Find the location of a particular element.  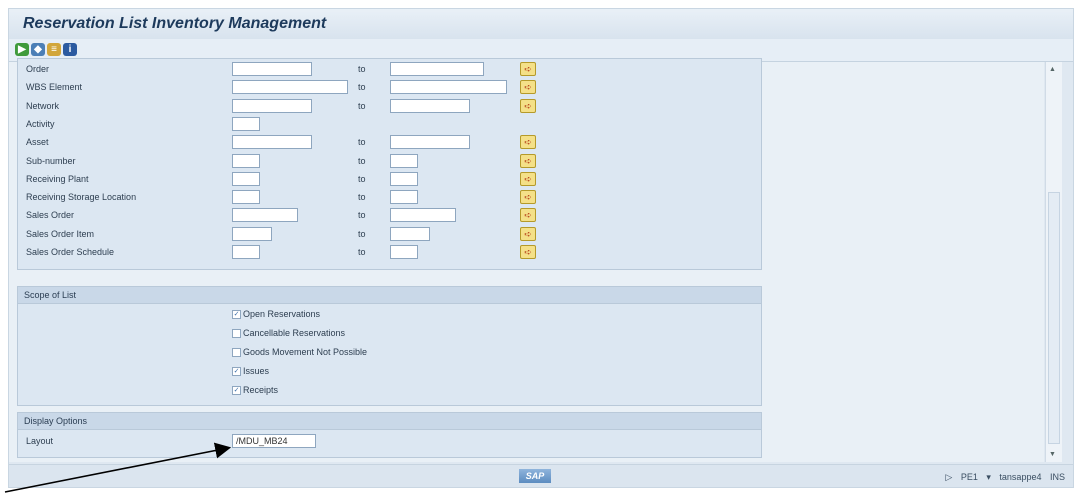

scope-checkbox: ✓ Receipts is located at coordinates (255, 390).